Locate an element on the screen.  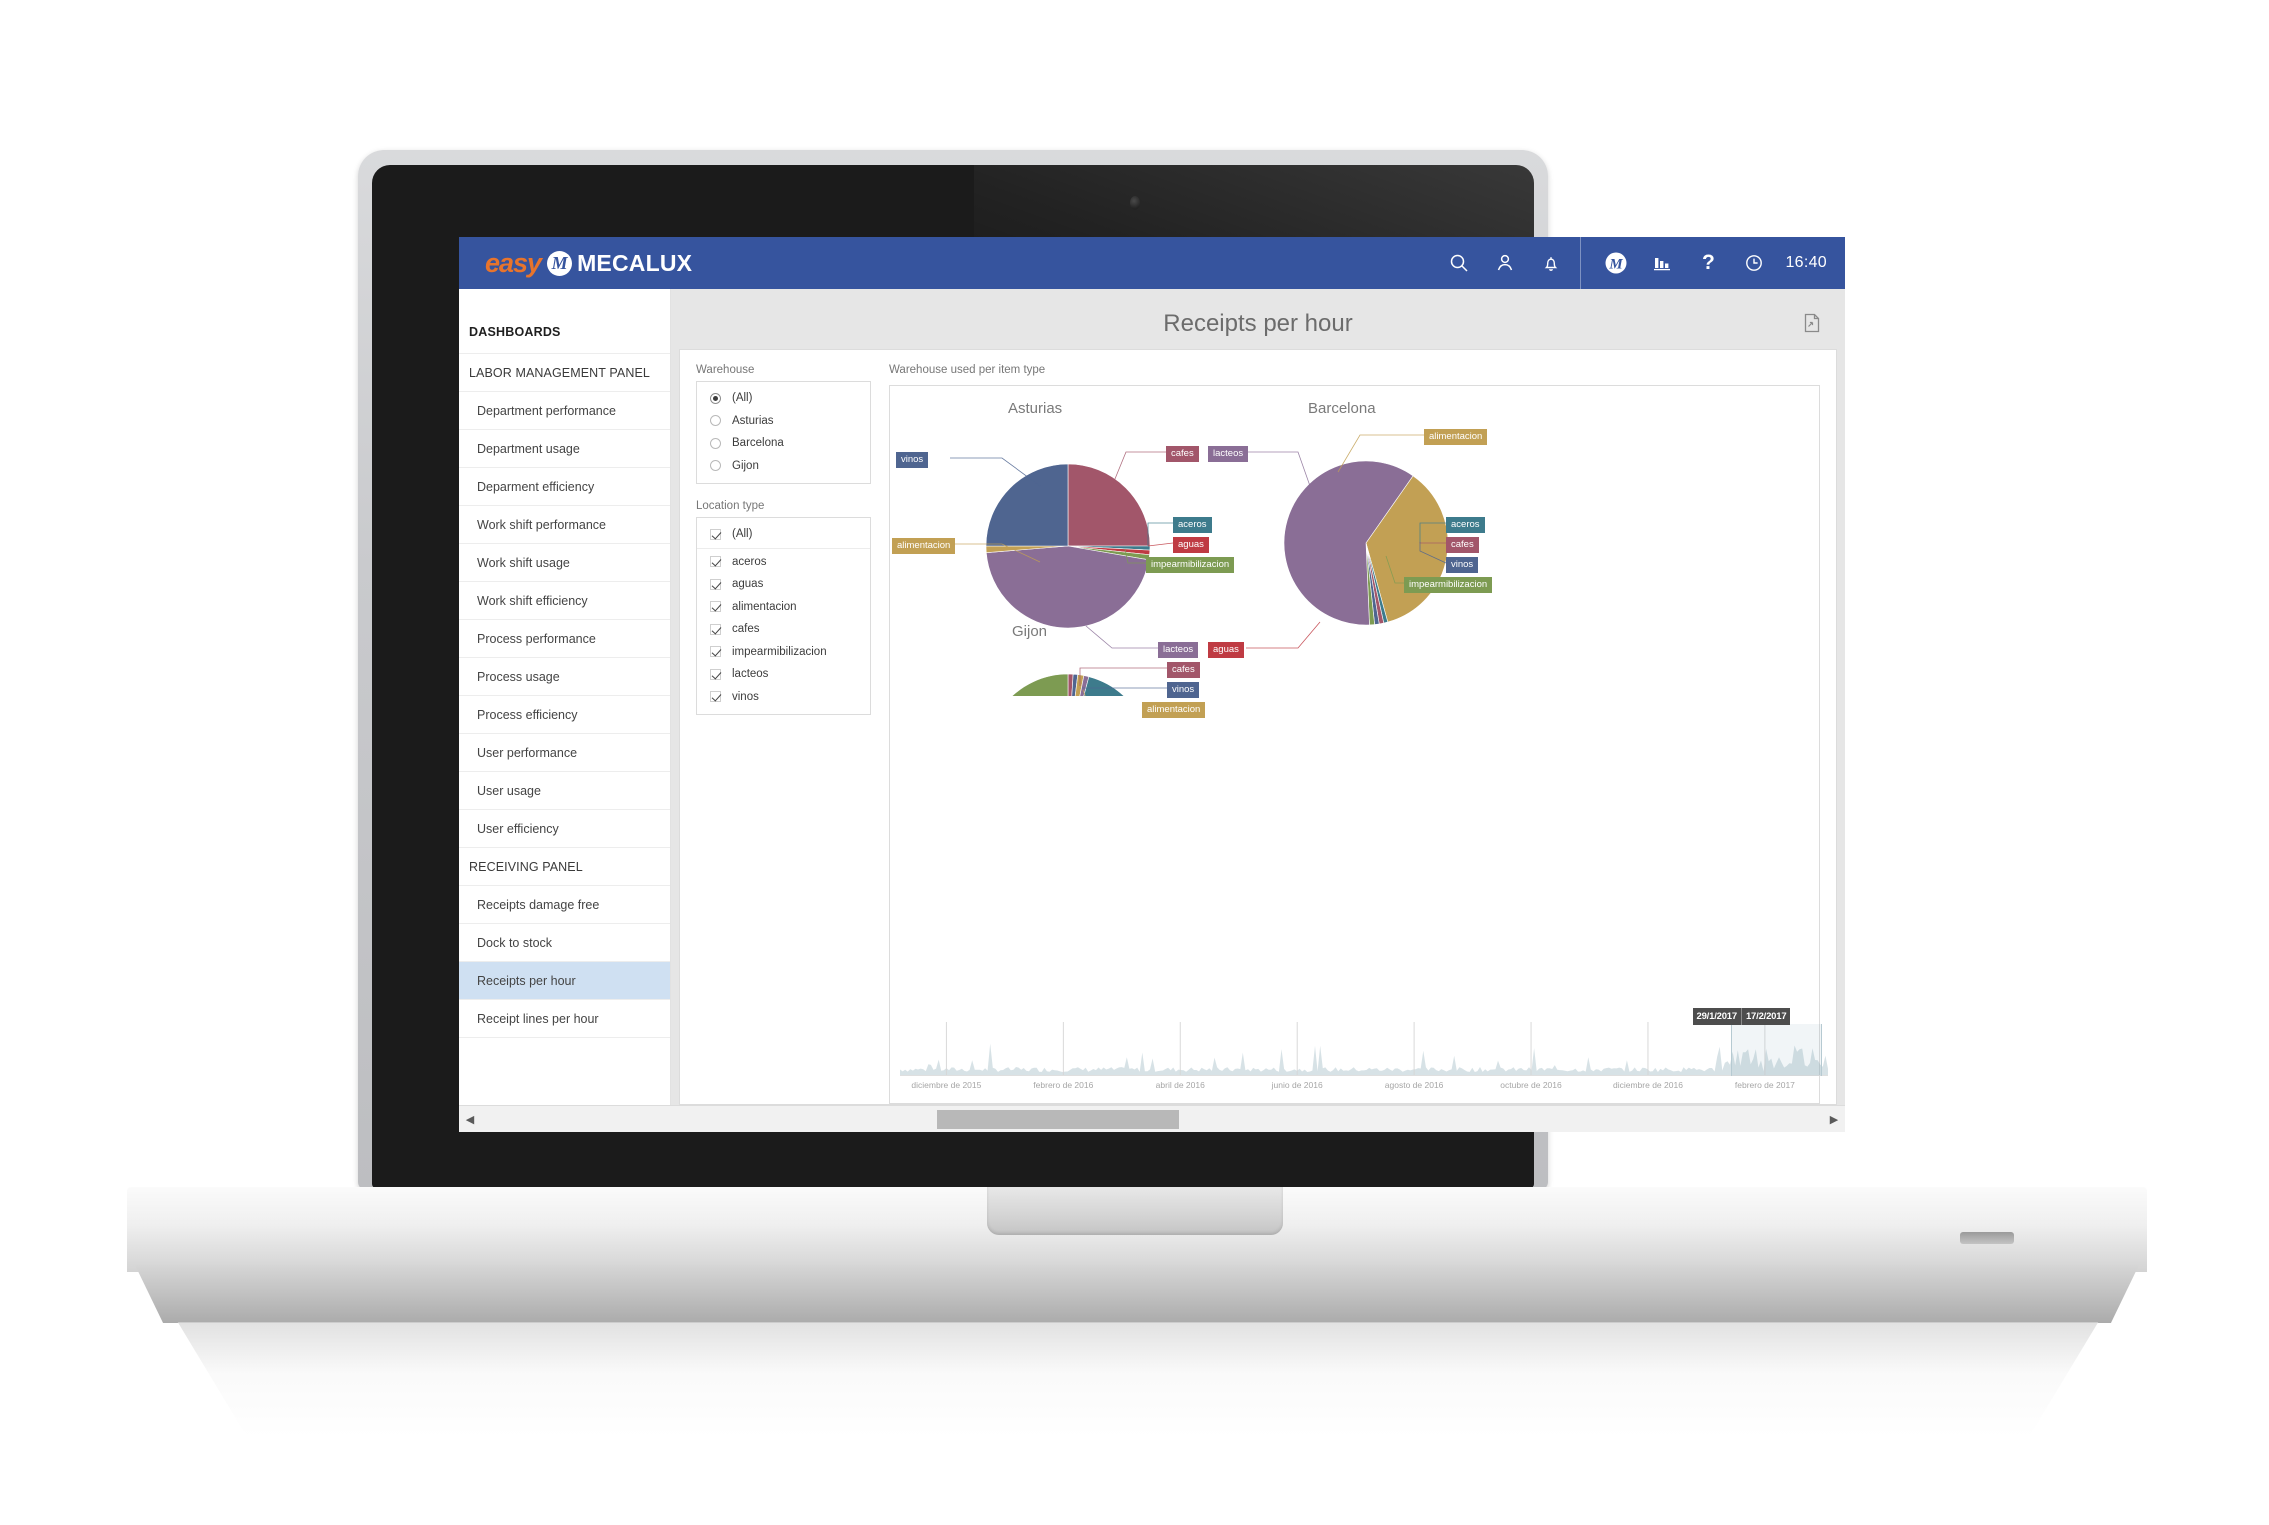
location-option-impearmibilizacion: impearmibilizacion is located at coordinates (783, 652).